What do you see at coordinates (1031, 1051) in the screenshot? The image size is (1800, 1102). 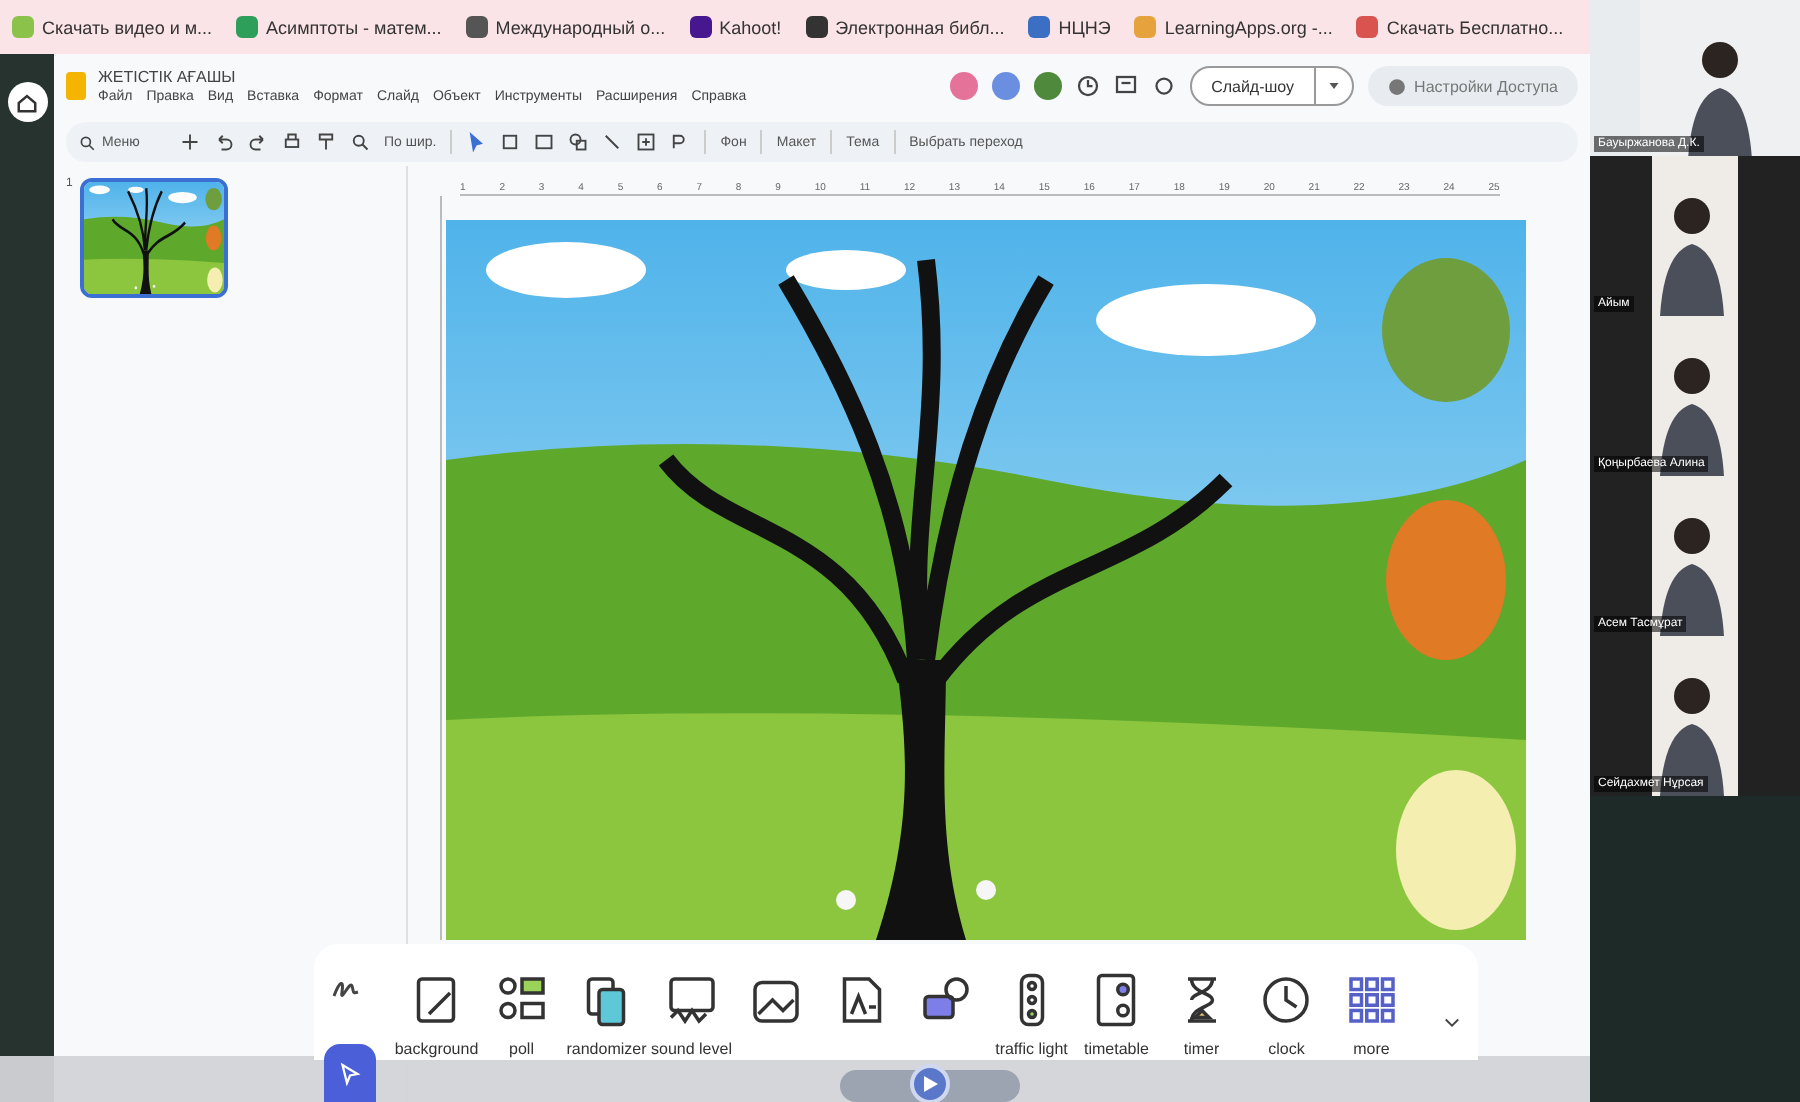 I see `tool-label: traffic light` at bounding box center [1031, 1051].